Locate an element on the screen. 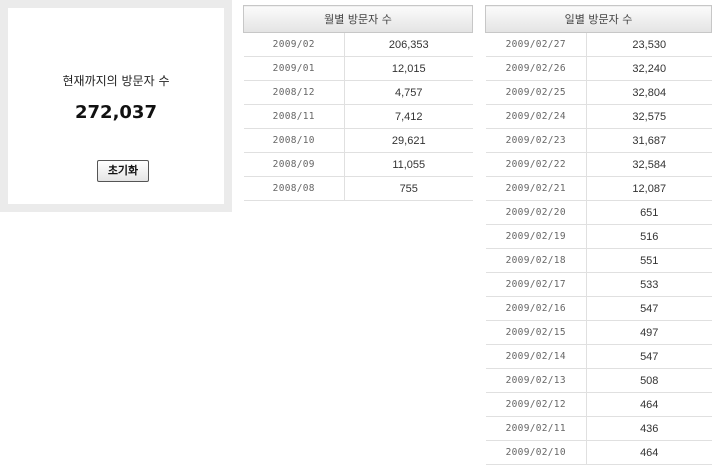 This screenshot has width=720, height=470. total-visitors-panel: 현재까지의 방문자 수 272,037 초기화 is located at coordinates (116, 106).